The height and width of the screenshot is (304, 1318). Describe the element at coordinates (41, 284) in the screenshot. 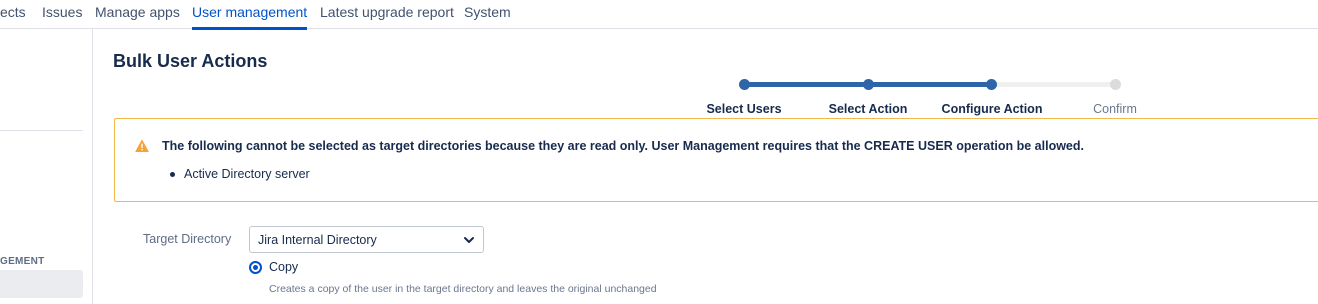

I see `sidebar-item-selected` at that location.